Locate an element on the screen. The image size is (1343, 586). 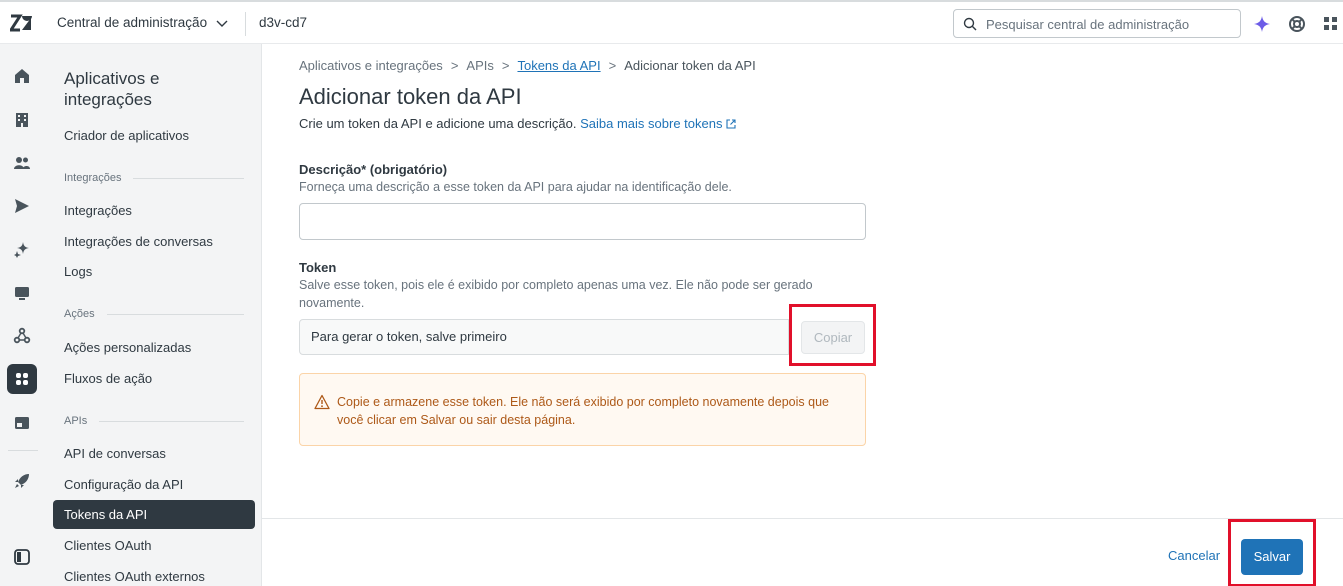
nav-item-action-flows: Fluxos de ação is located at coordinates (108, 378).